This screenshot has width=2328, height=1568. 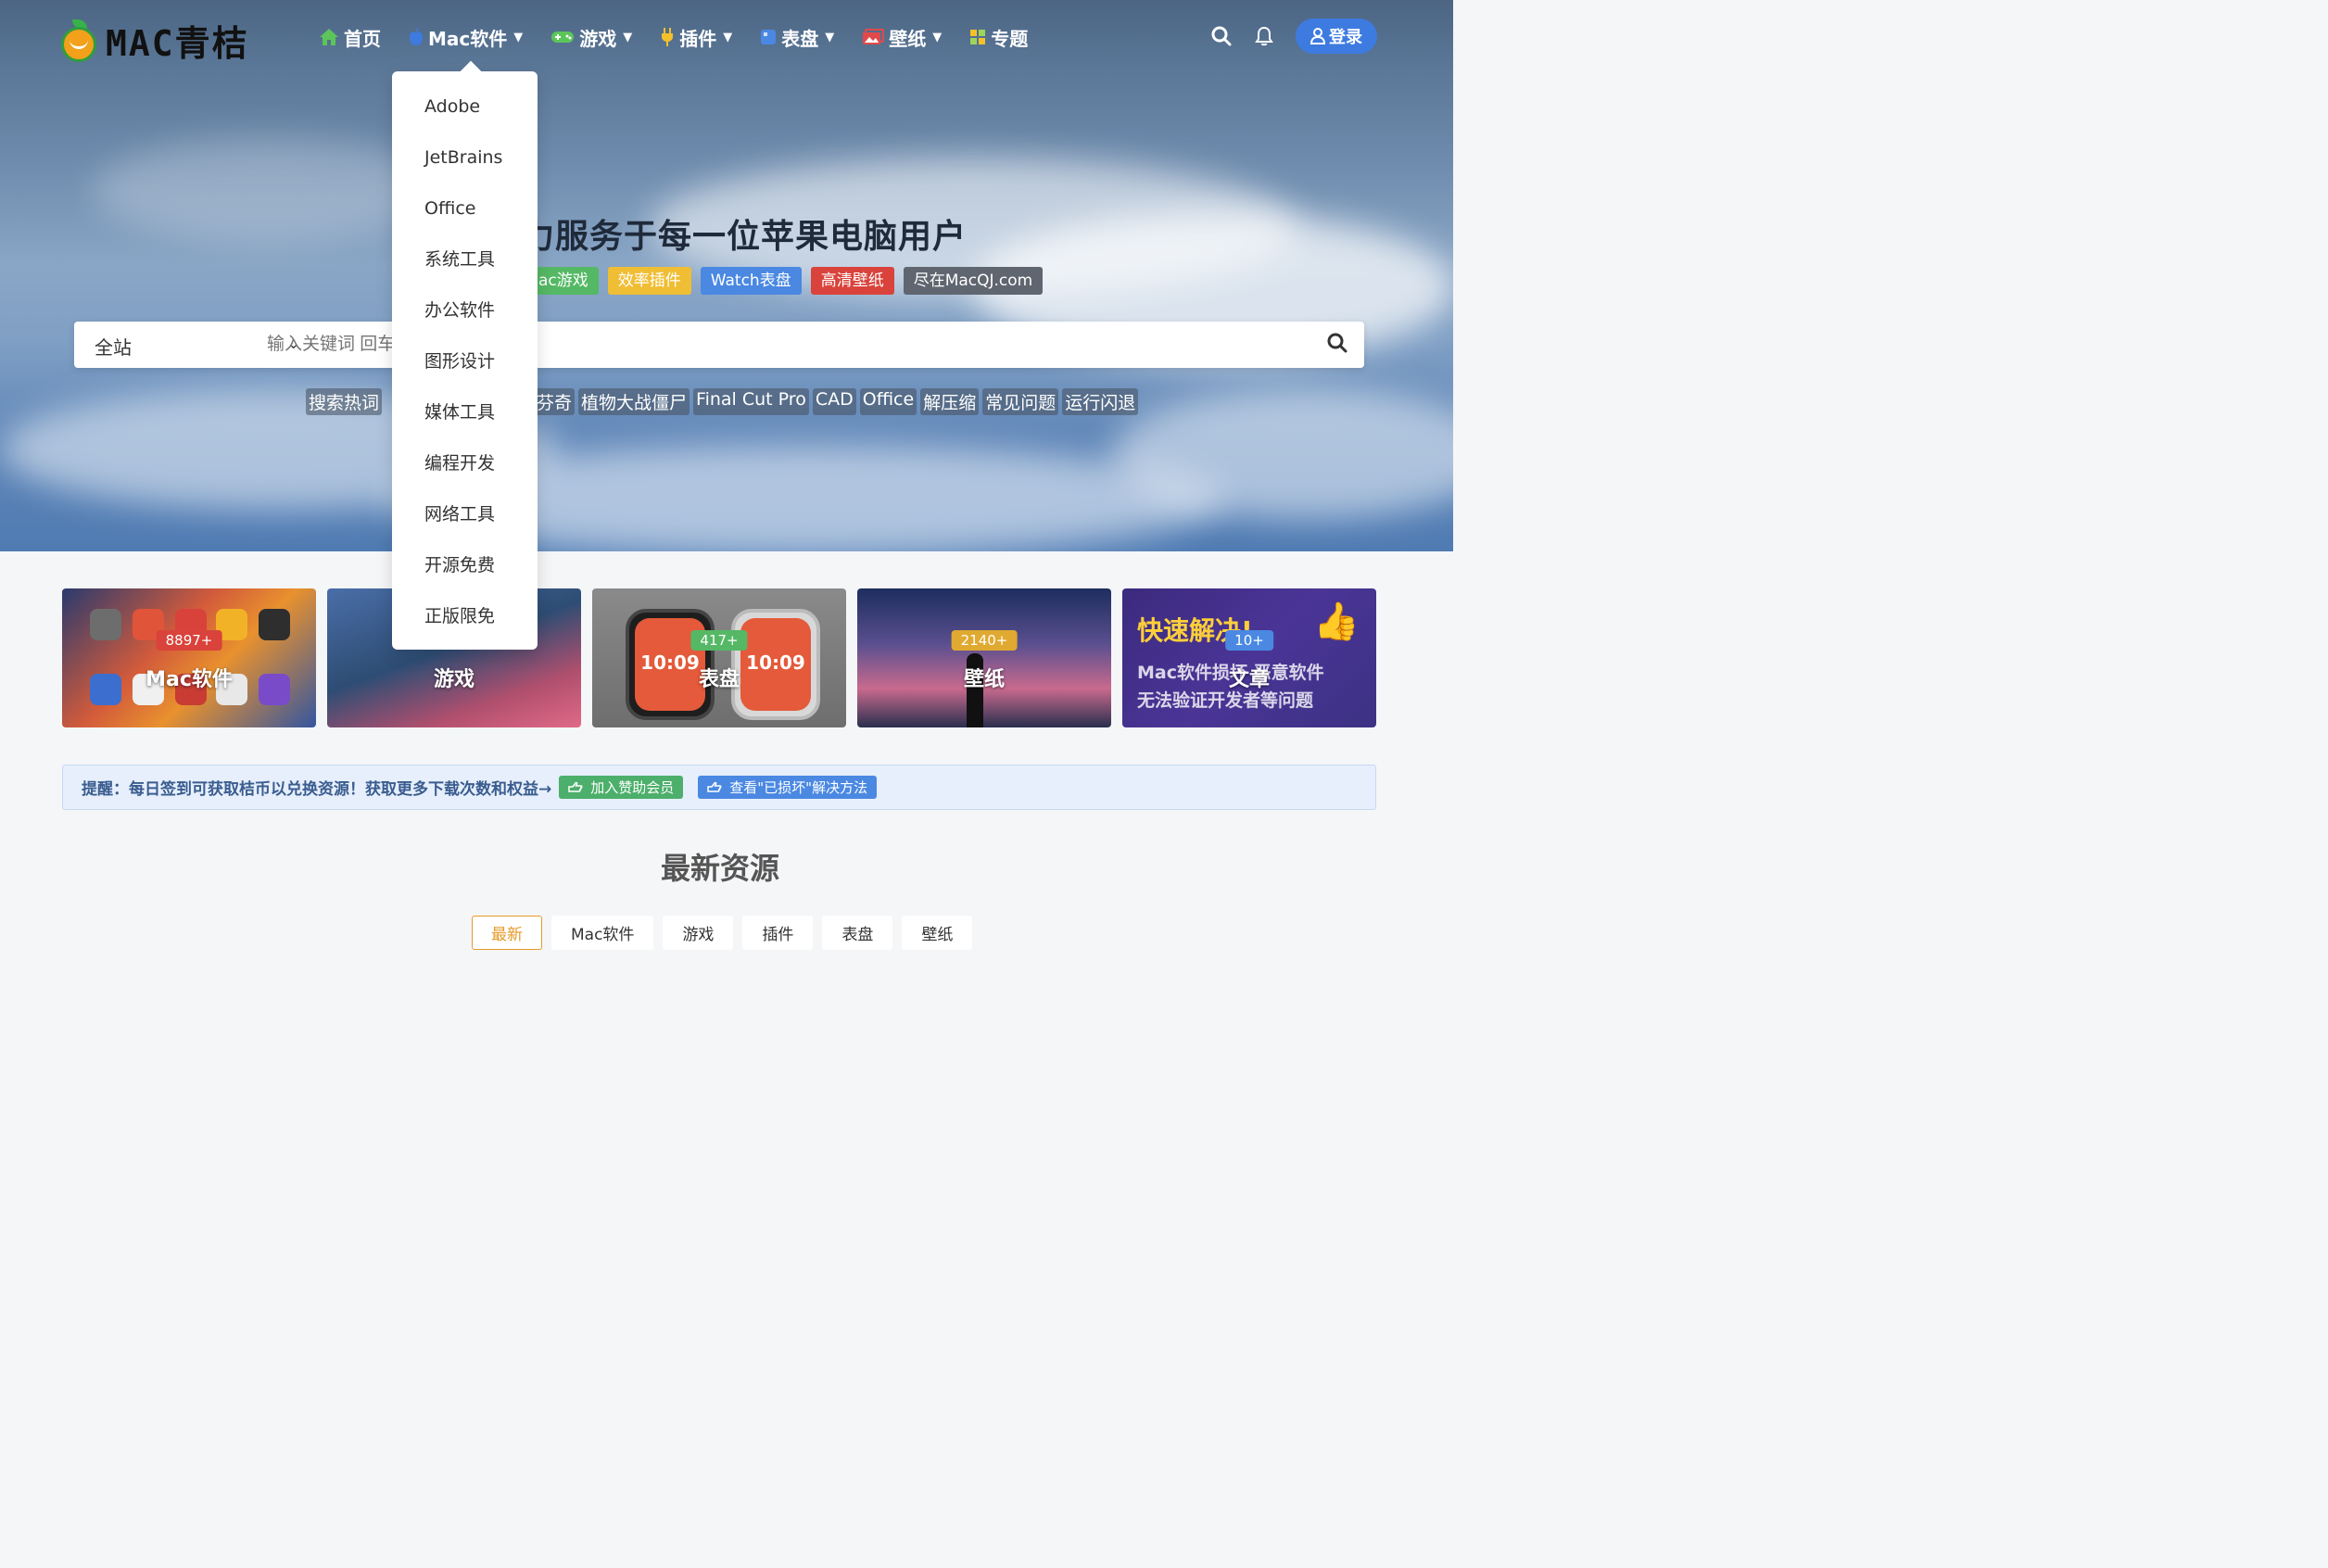 What do you see at coordinates (465, 262) in the screenshot?
I see `dropdown-item: 系统工具` at bounding box center [465, 262].